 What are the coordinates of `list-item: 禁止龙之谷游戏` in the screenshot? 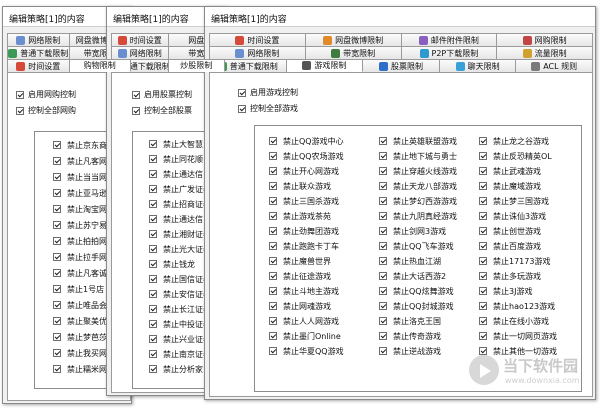 It's located at (514, 141).